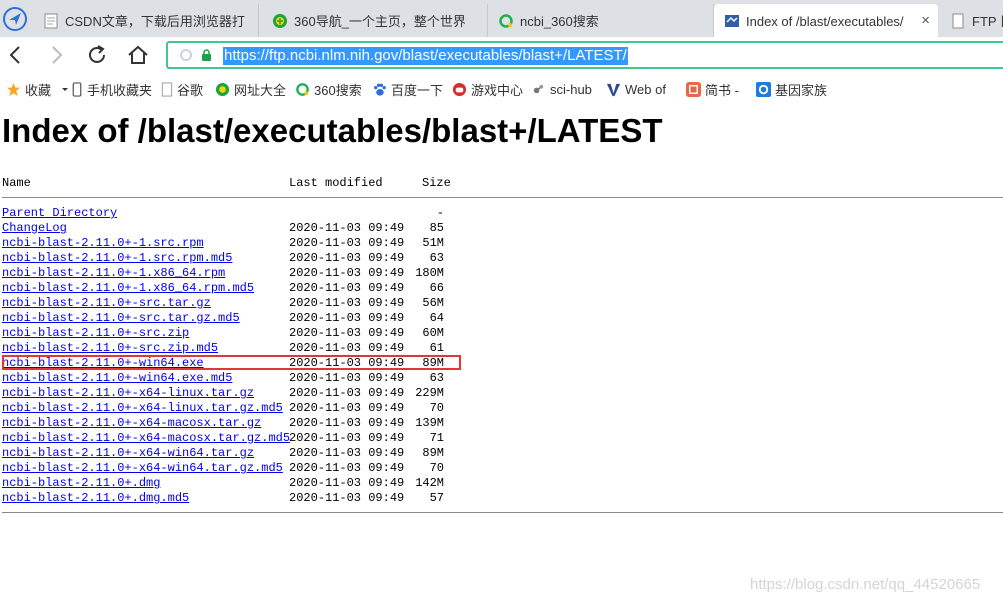 This screenshot has width=1003, height=603. I want to click on blue-o-icon, so click(763, 89).